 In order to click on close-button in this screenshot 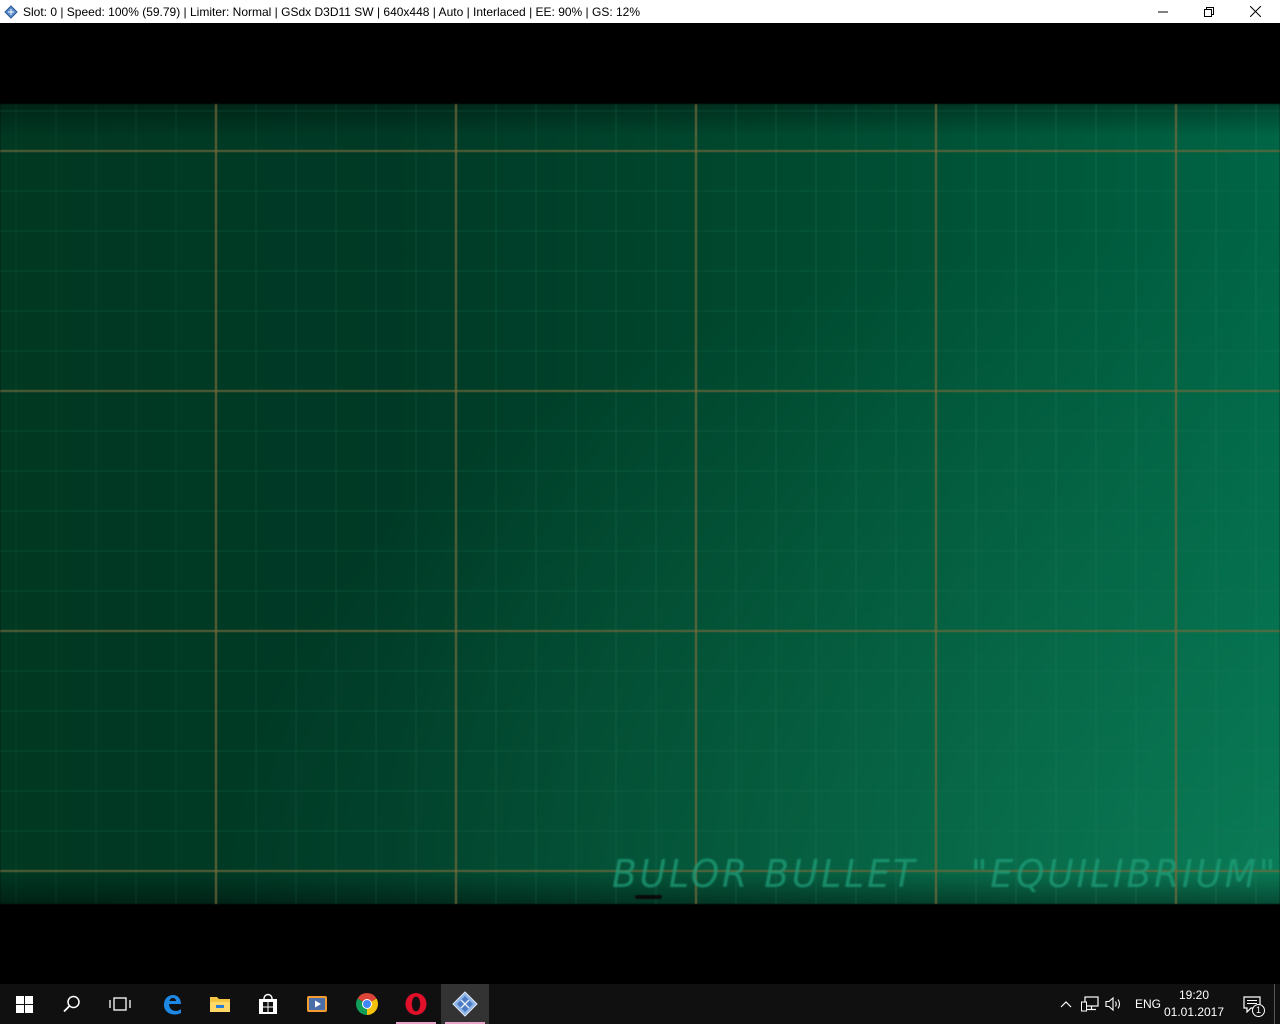, I will do `click(1255, 11)`.